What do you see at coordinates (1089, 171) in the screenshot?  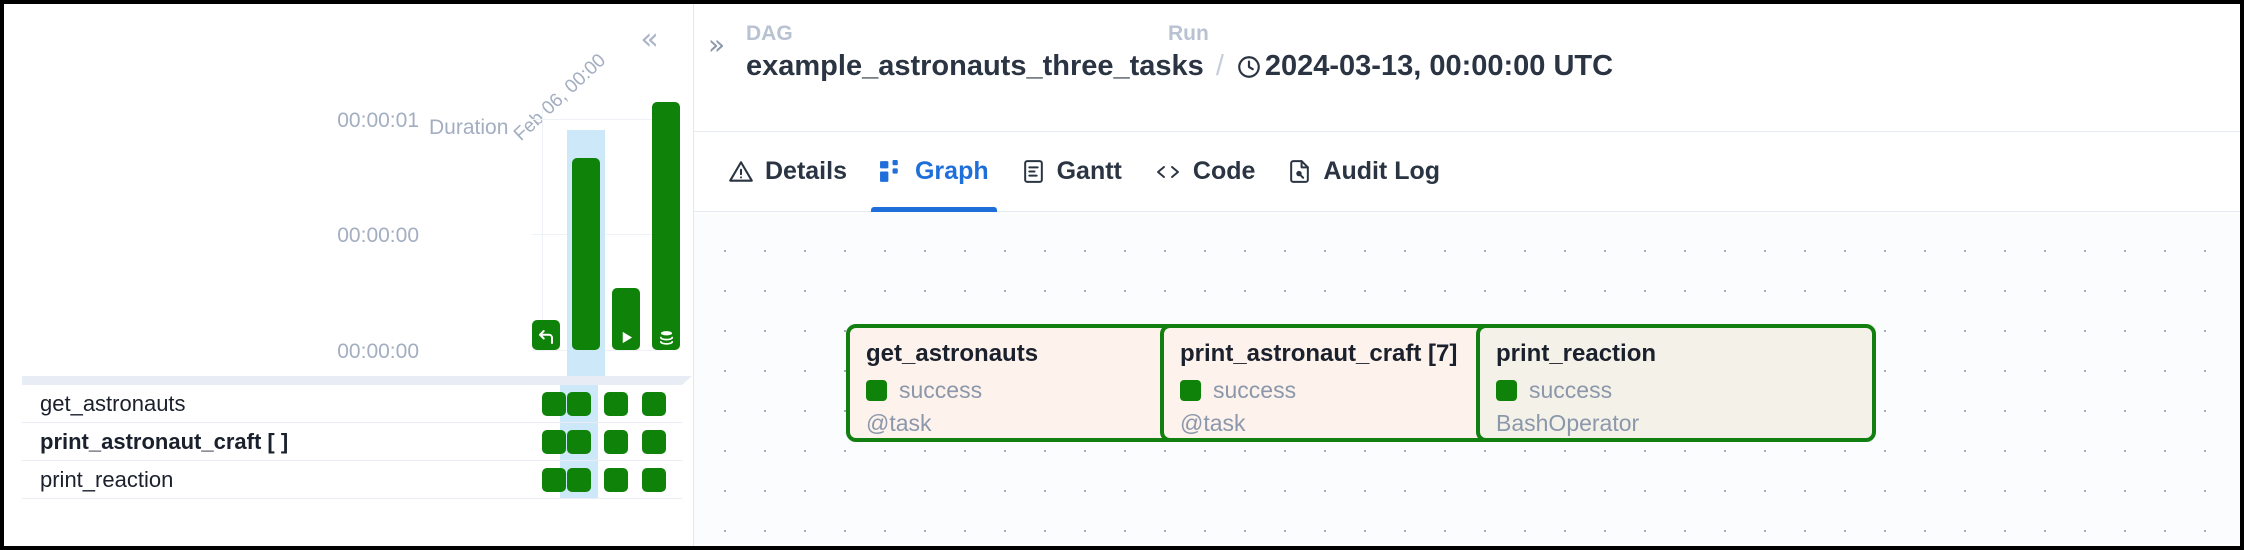 I see `tab-label: Gantt` at bounding box center [1089, 171].